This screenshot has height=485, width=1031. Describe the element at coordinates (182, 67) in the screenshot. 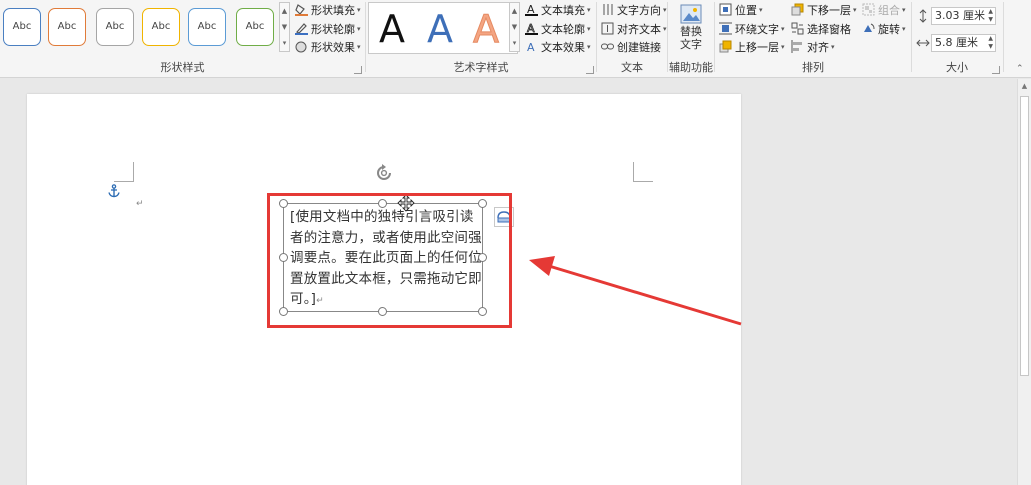

I see `shape-styles-group-label: 形状样式` at that location.